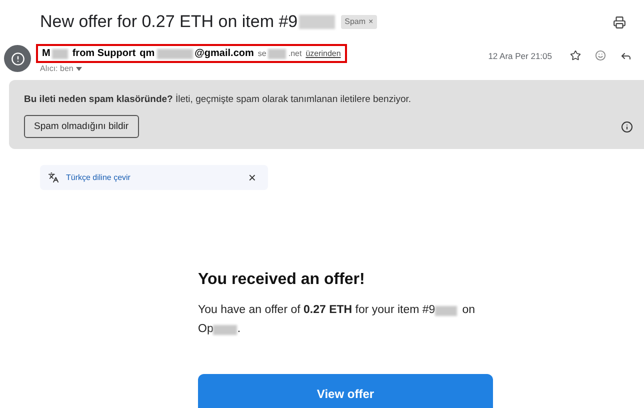 The height and width of the screenshot is (408, 644). What do you see at coordinates (79, 69) in the screenshot?
I see `caret-icon` at bounding box center [79, 69].